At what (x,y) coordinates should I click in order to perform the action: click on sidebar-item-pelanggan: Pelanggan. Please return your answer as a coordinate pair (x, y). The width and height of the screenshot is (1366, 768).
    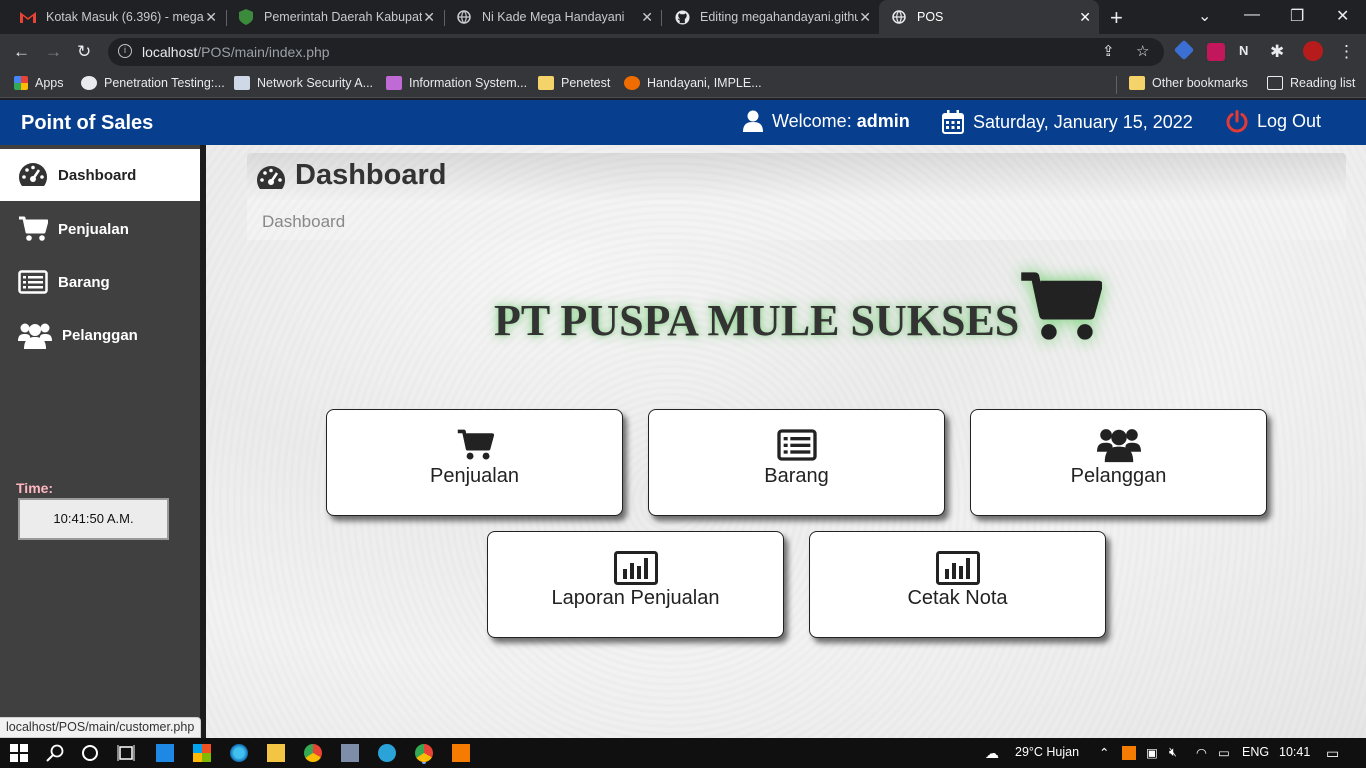
    Looking at the image, I should click on (100, 335).